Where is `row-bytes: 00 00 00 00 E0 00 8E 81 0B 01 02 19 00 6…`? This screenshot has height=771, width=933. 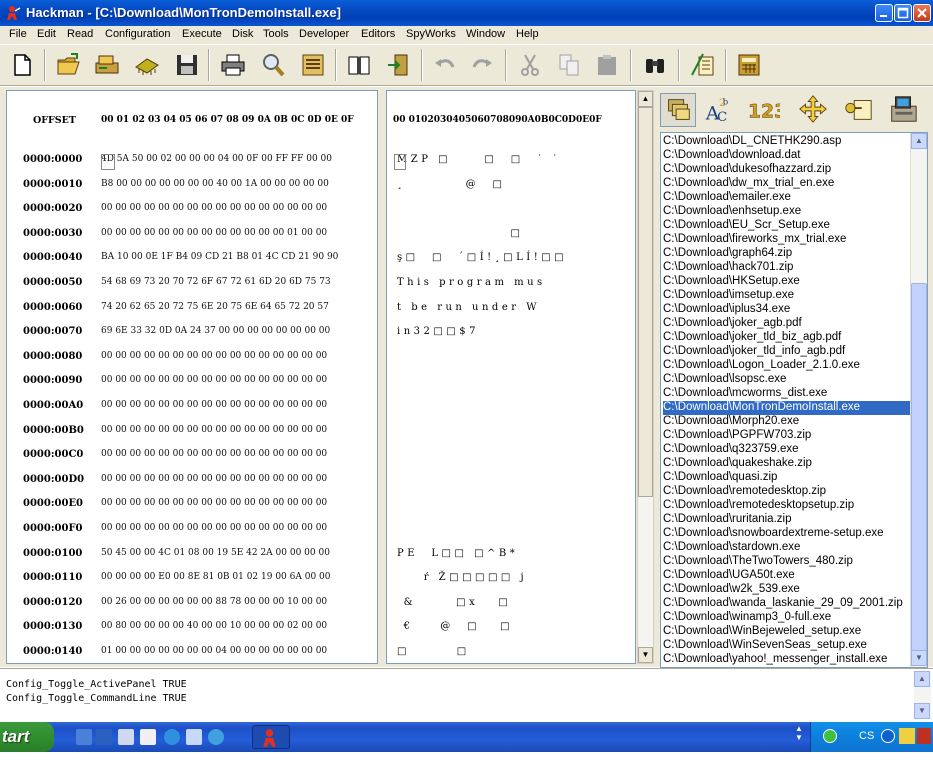
row-bytes: 00 00 00 00 E0 00 8E 81 0B 01 02 19 00 6… is located at coordinates (216, 577).